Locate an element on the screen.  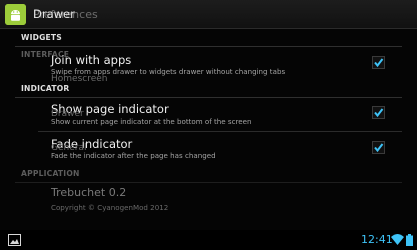
section-widgets: WIDGETS is located at coordinates (208, 38).